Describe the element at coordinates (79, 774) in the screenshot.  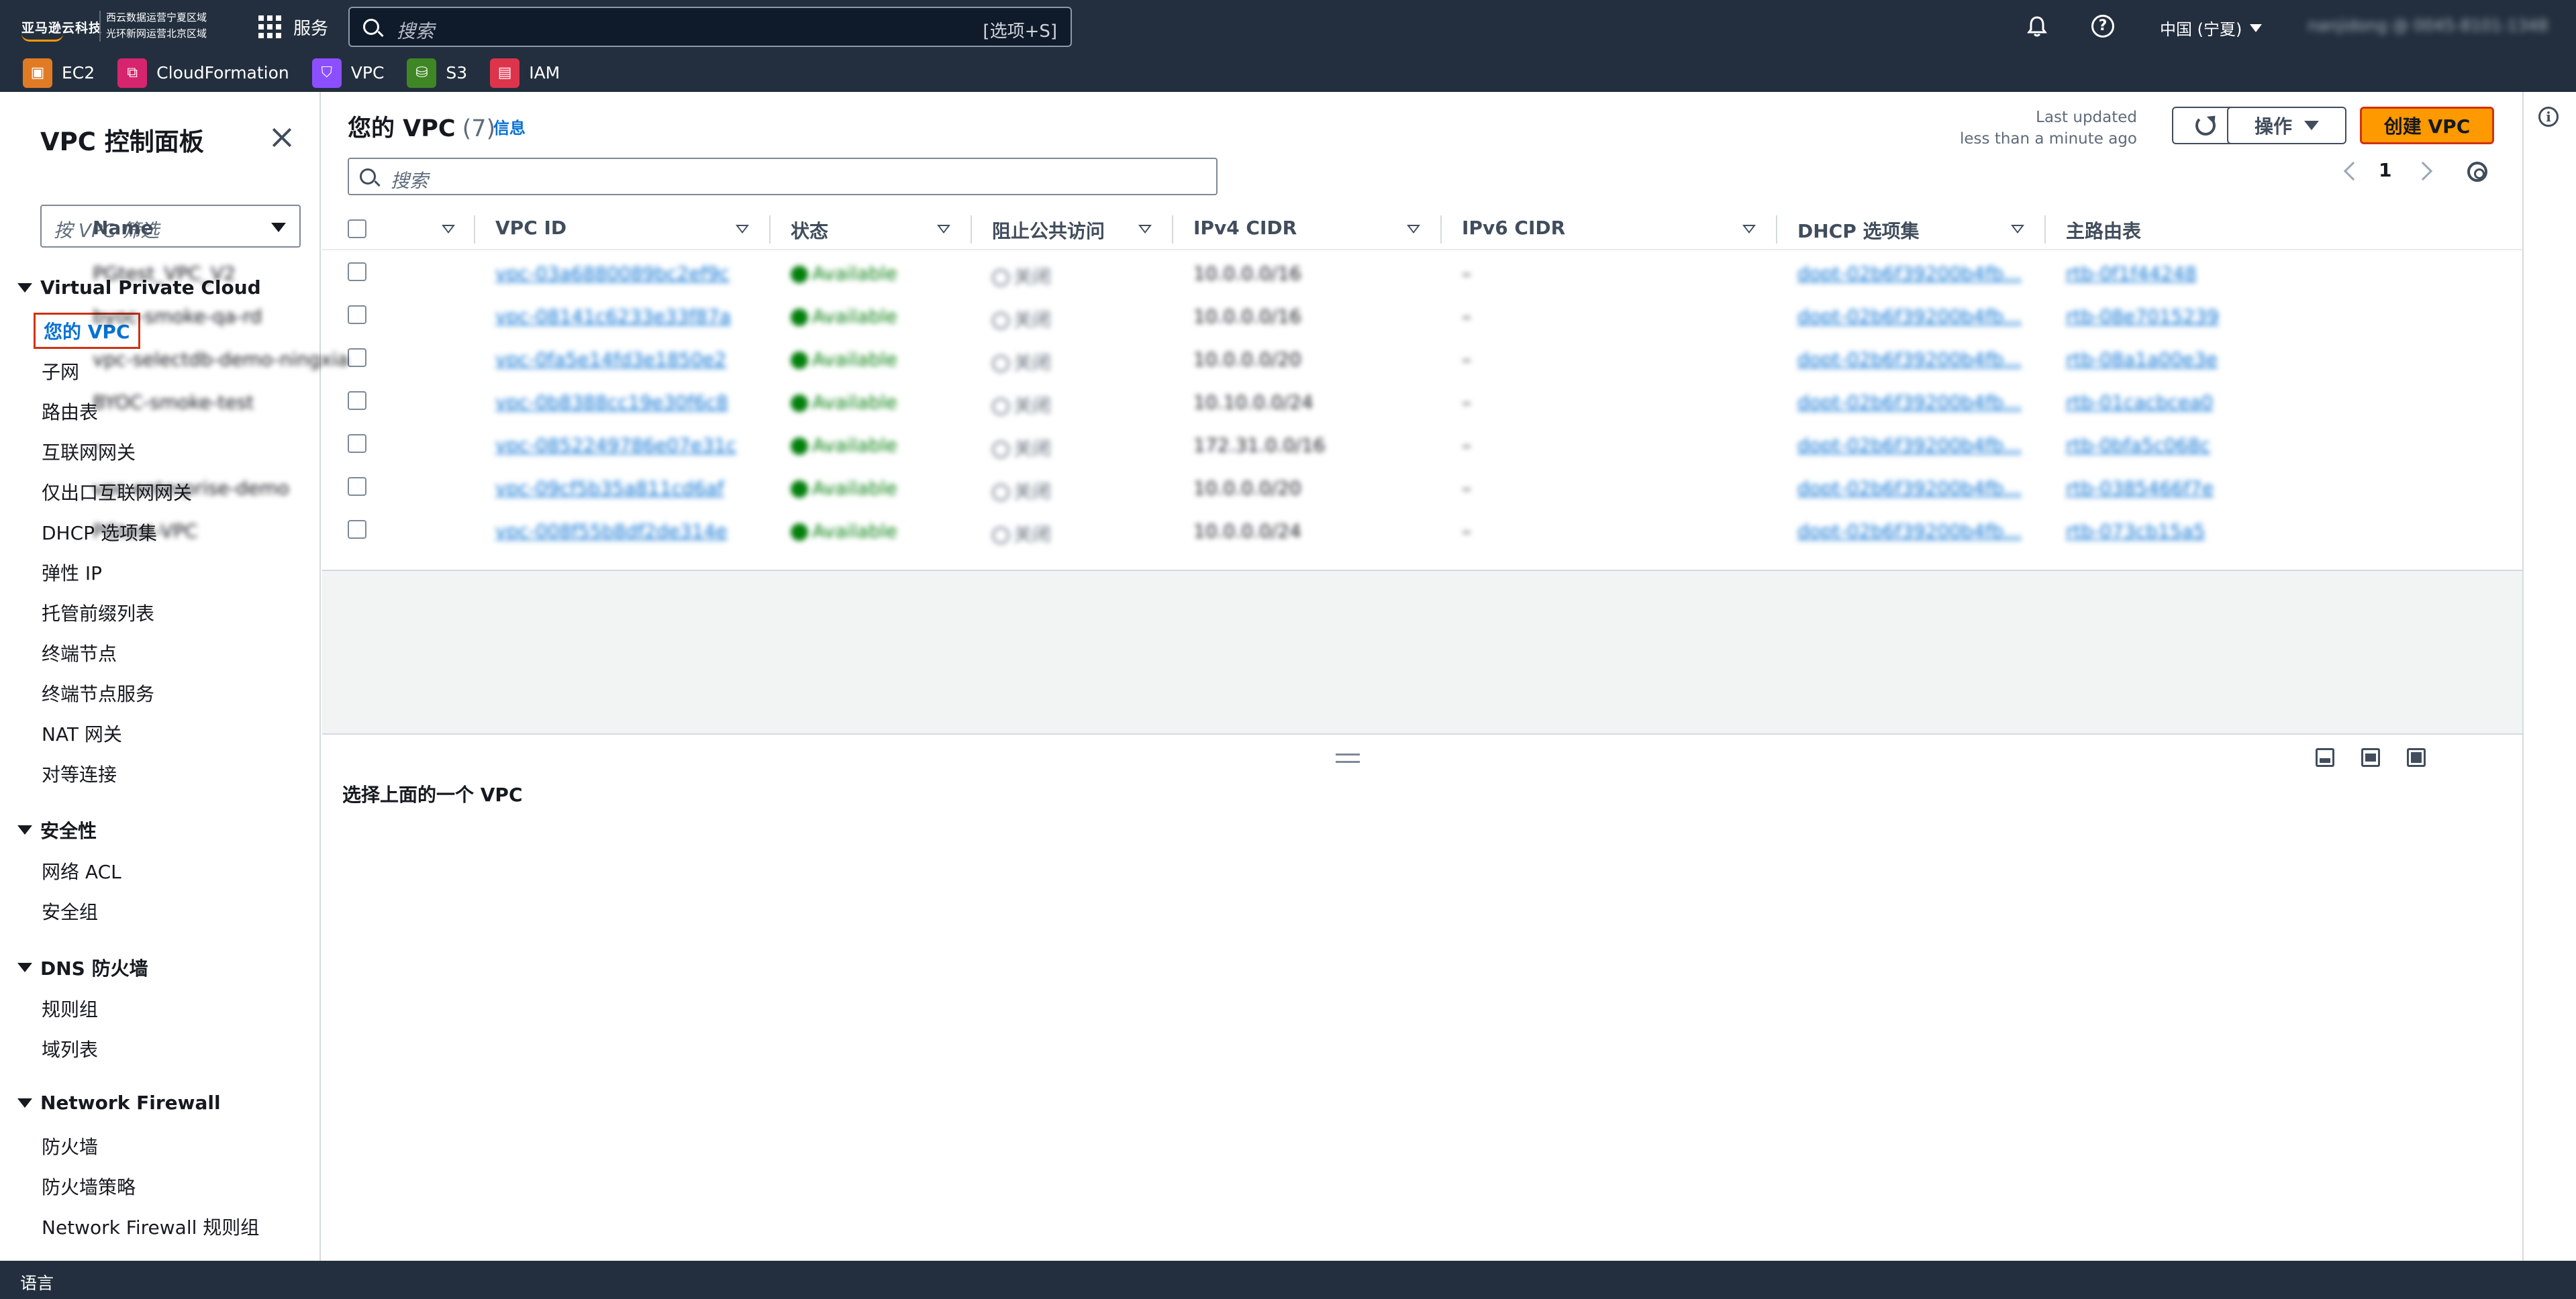
I see `sidebar-item: 对等连接` at that location.